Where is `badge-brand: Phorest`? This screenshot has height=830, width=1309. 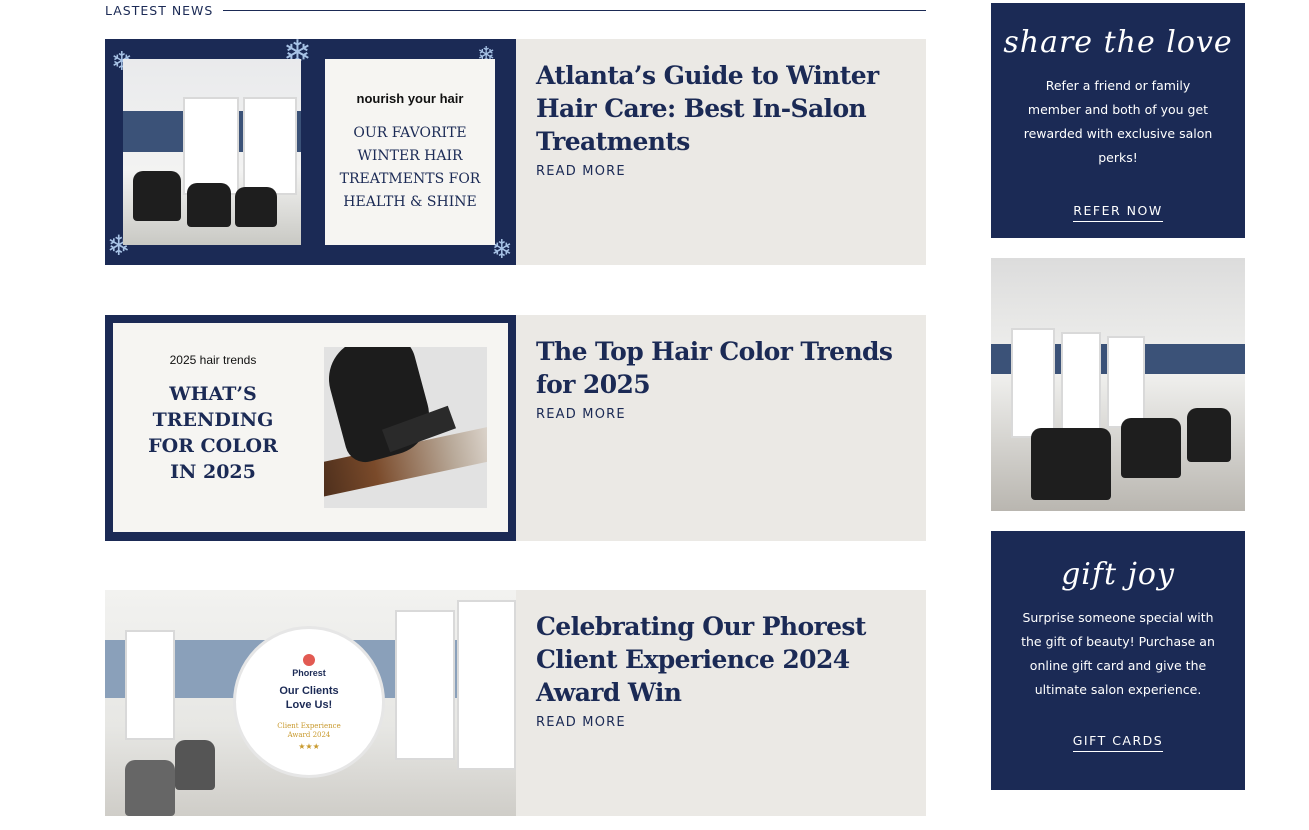
badge-brand: Phorest is located at coordinates (309, 672).